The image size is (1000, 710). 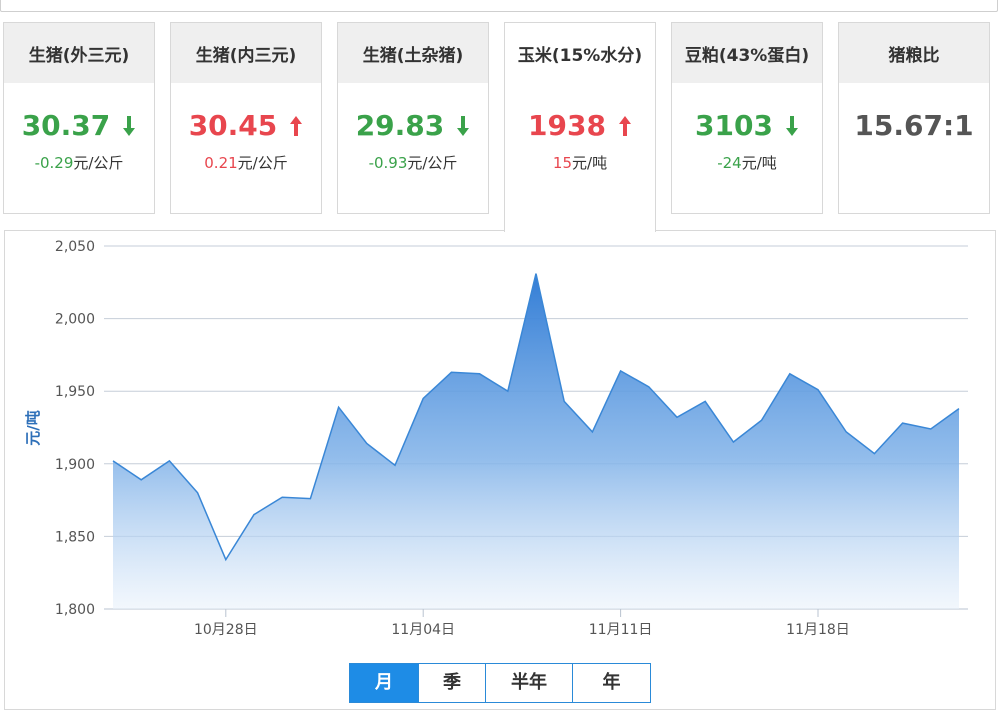 I want to click on price-card-pig-inner: 生猪(内三元) 30.45 0.21元/公斤, so click(x=246, y=118).